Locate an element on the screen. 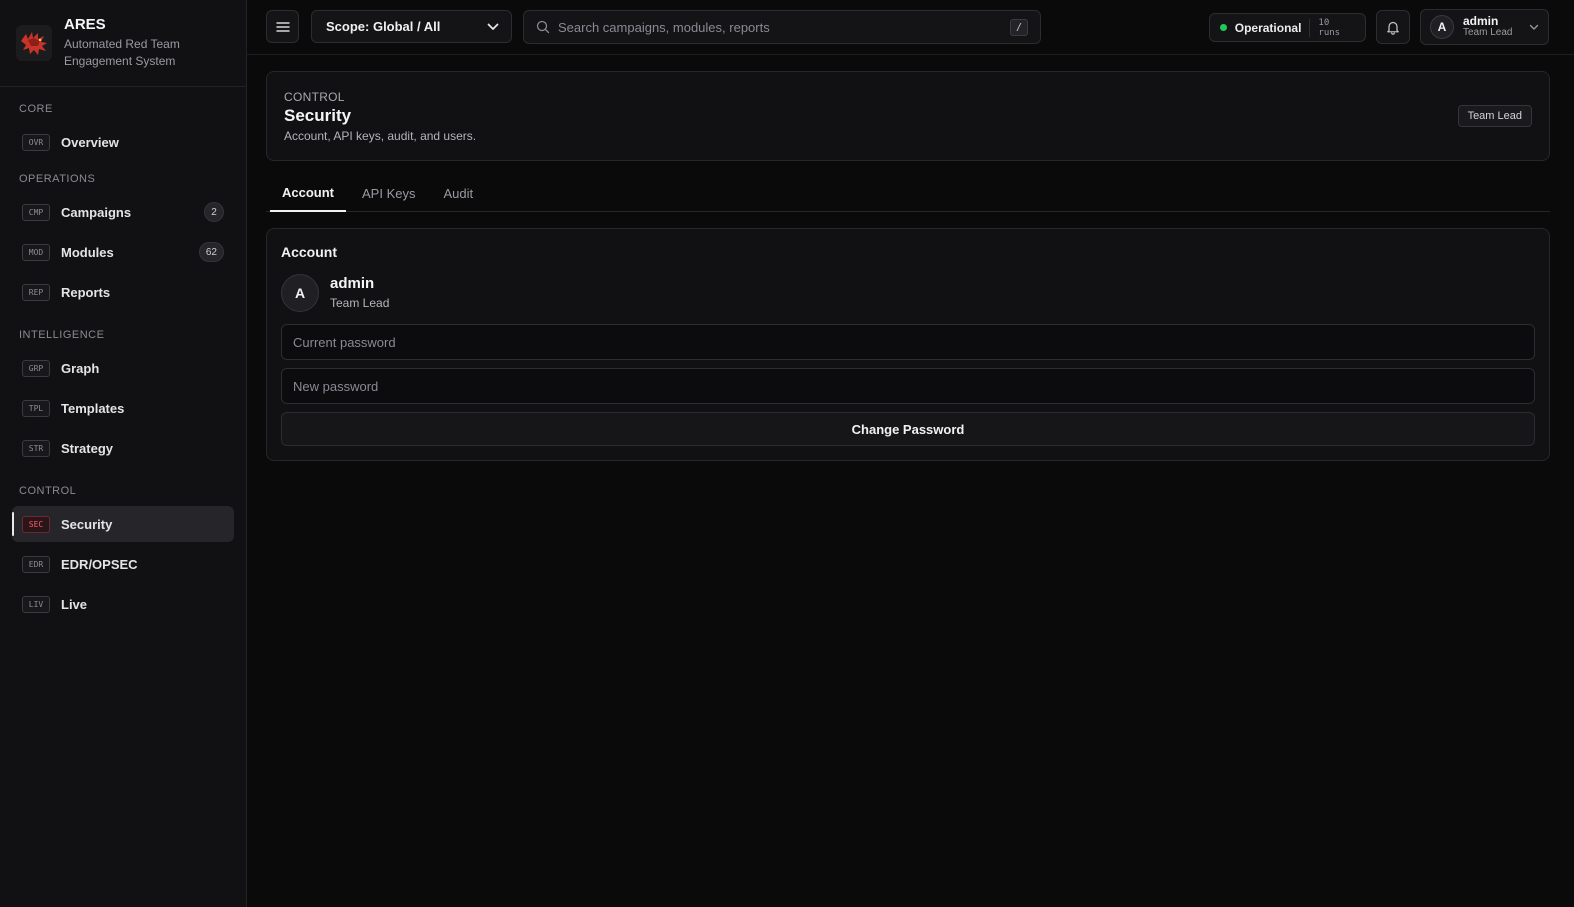 The image size is (1574, 907). sidebar-item-edr-opsec: EDR EDR/OPSEC is located at coordinates (123, 564).